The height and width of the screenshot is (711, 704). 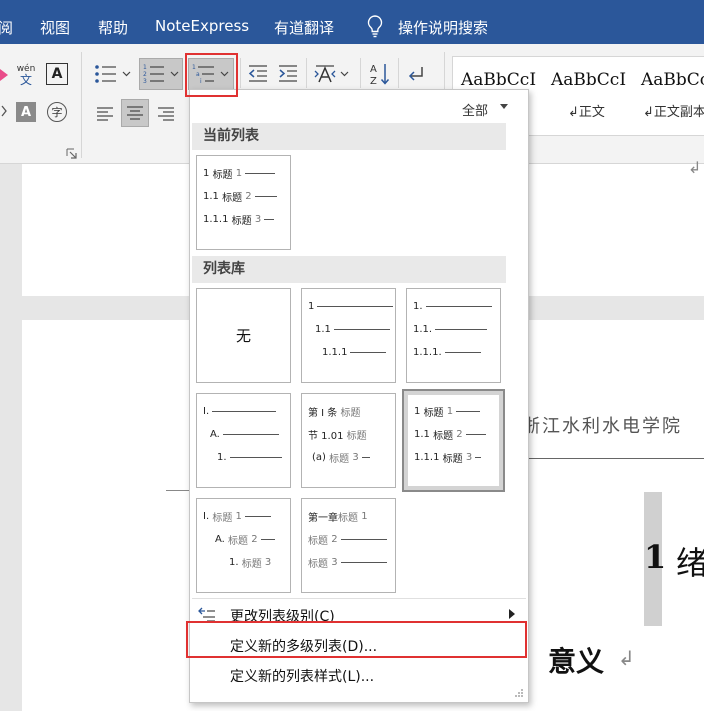 What do you see at coordinates (512, 614) in the screenshot?
I see `submenu-arrow-icon` at bounding box center [512, 614].